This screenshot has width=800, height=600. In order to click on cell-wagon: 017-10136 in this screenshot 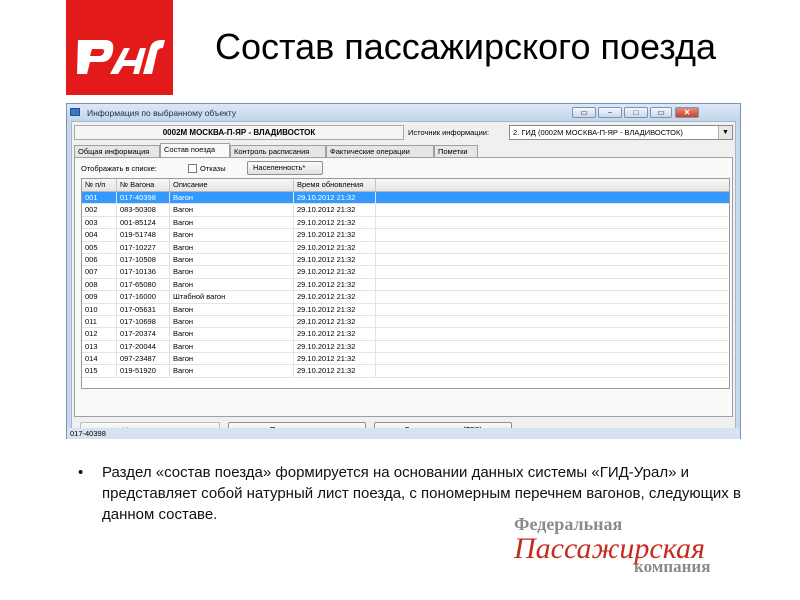, I will do `click(143, 272)`.